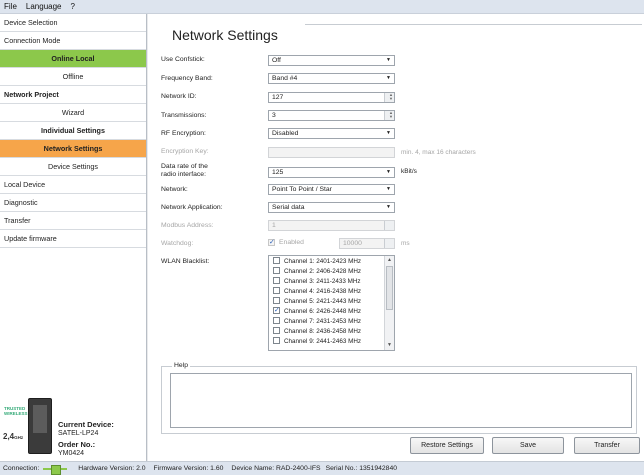  What do you see at coordinates (78, 433) in the screenshot?
I see `current-device-value: SATEL-LP24` at bounding box center [78, 433].